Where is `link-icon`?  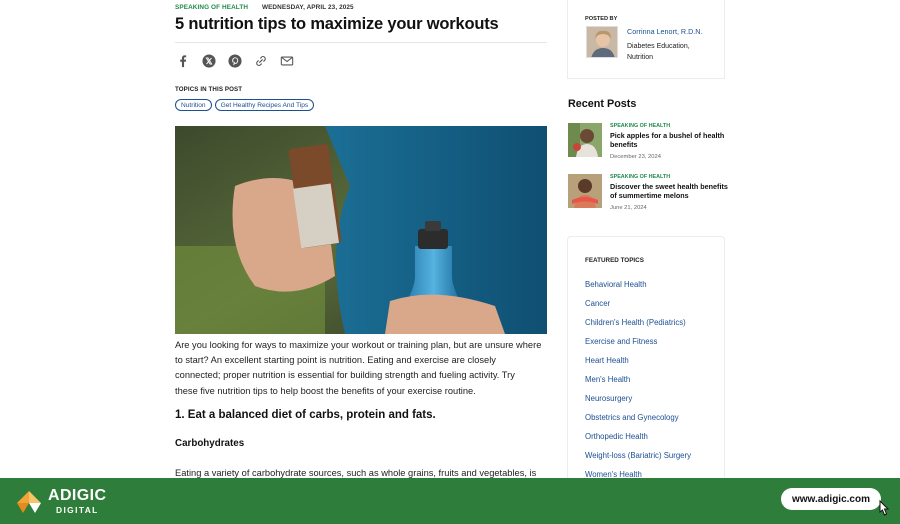
link-icon is located at coordinates (261, 61).